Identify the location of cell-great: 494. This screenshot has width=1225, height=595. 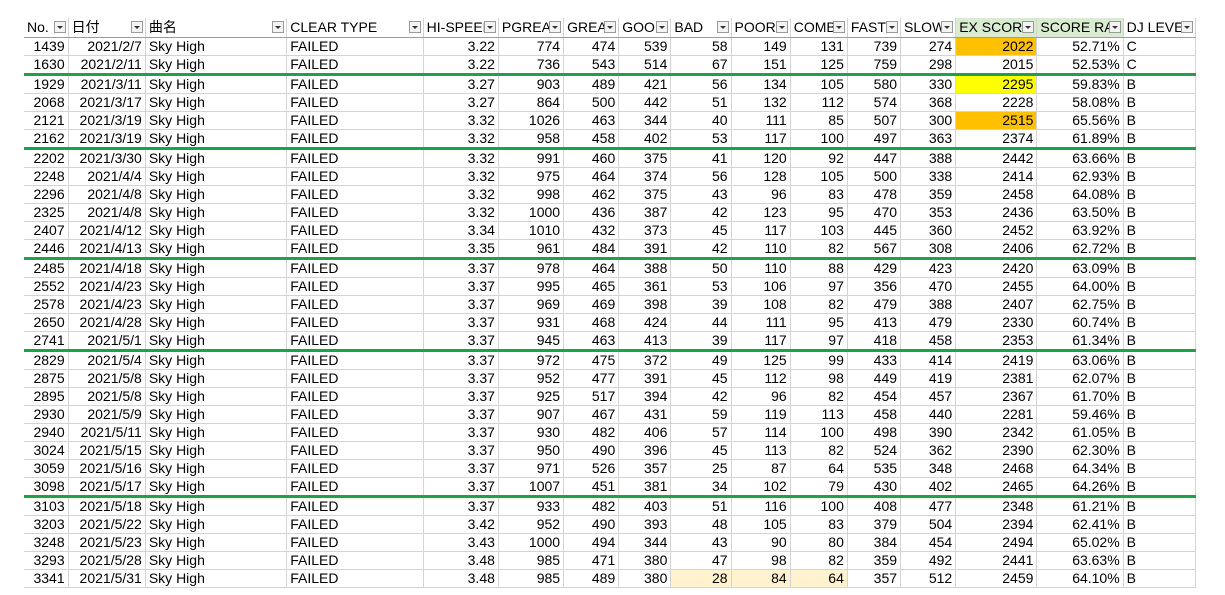
(591, 542).